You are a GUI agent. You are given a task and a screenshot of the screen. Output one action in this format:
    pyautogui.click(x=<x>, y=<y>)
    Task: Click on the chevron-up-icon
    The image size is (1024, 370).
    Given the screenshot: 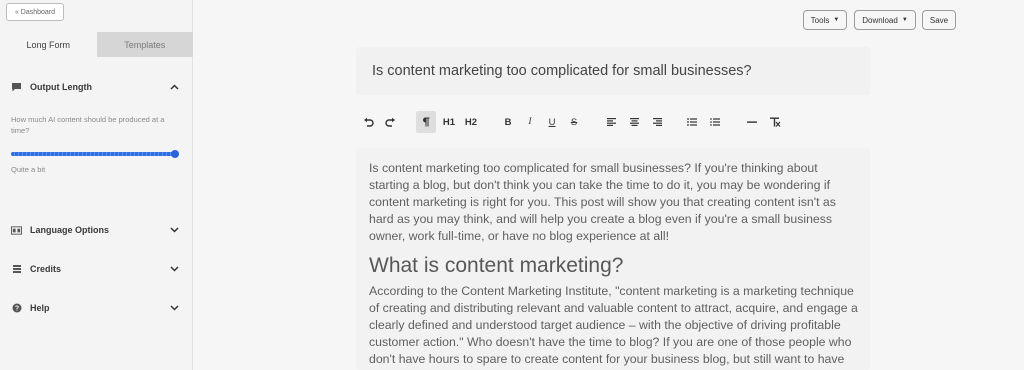 What is the action you would take?
    pyautogui.click(x=174, y=87)
    